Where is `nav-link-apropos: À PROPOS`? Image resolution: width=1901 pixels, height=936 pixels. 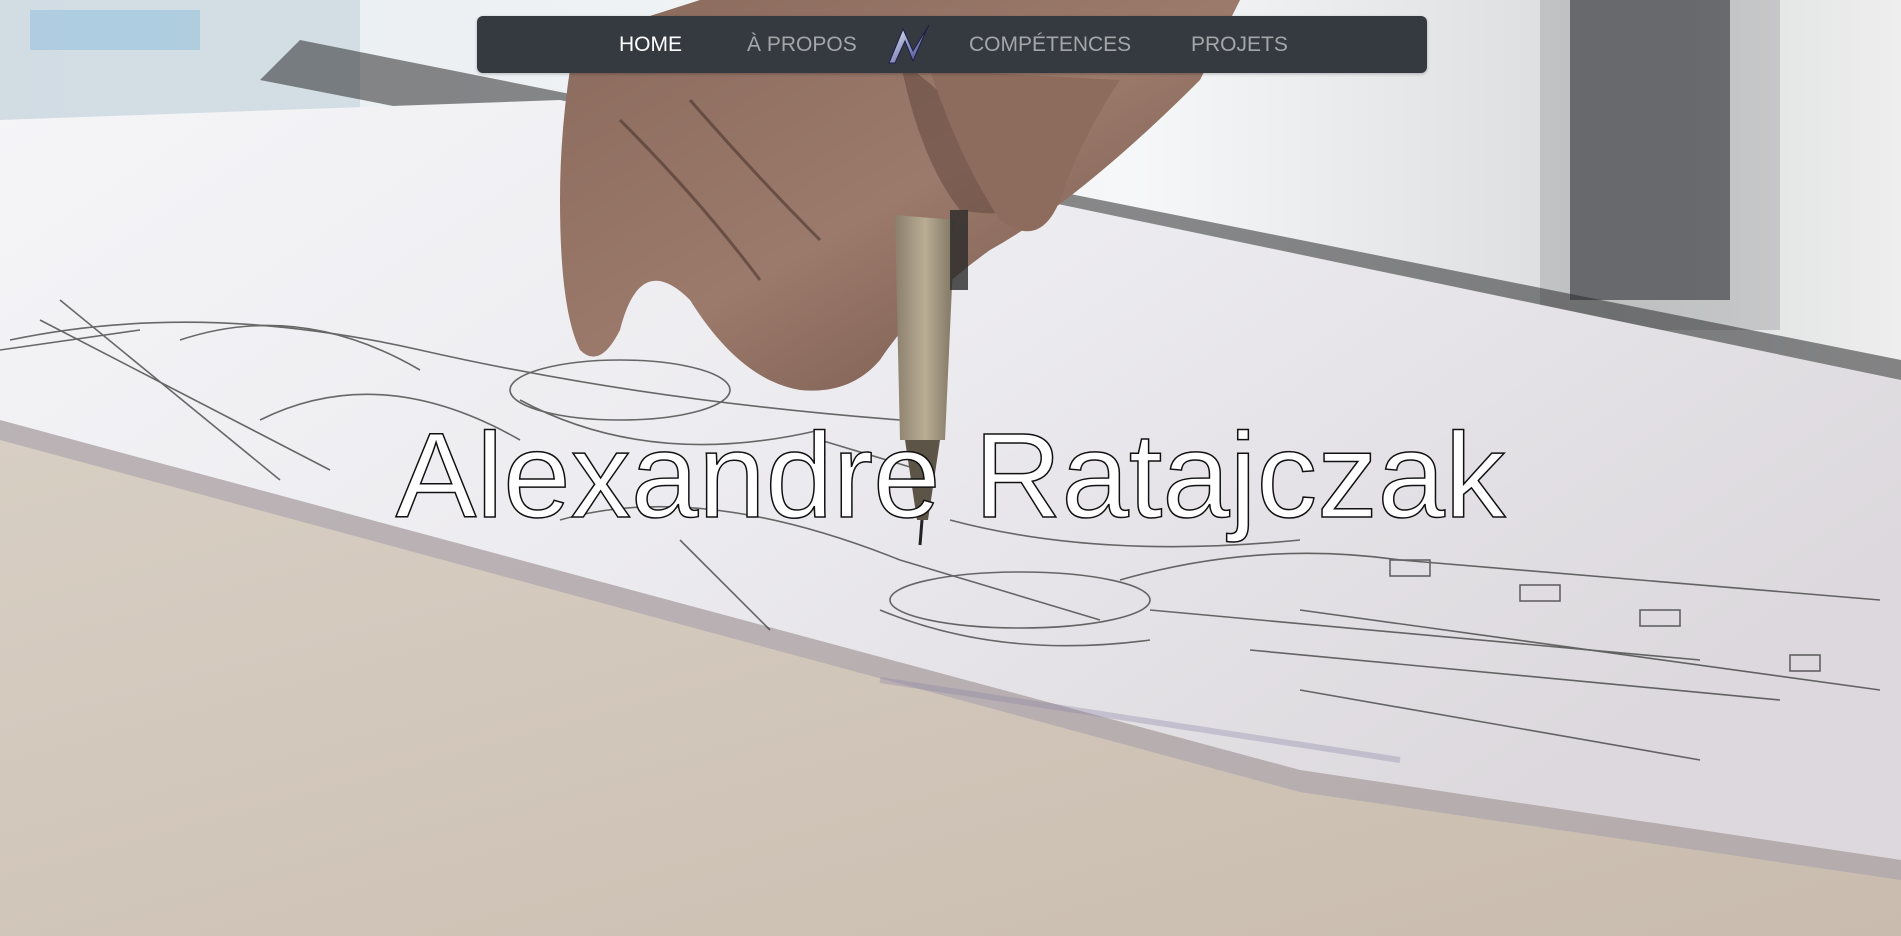 nav-link-apropos: À PROPOS is located at coordinates (802, 44).